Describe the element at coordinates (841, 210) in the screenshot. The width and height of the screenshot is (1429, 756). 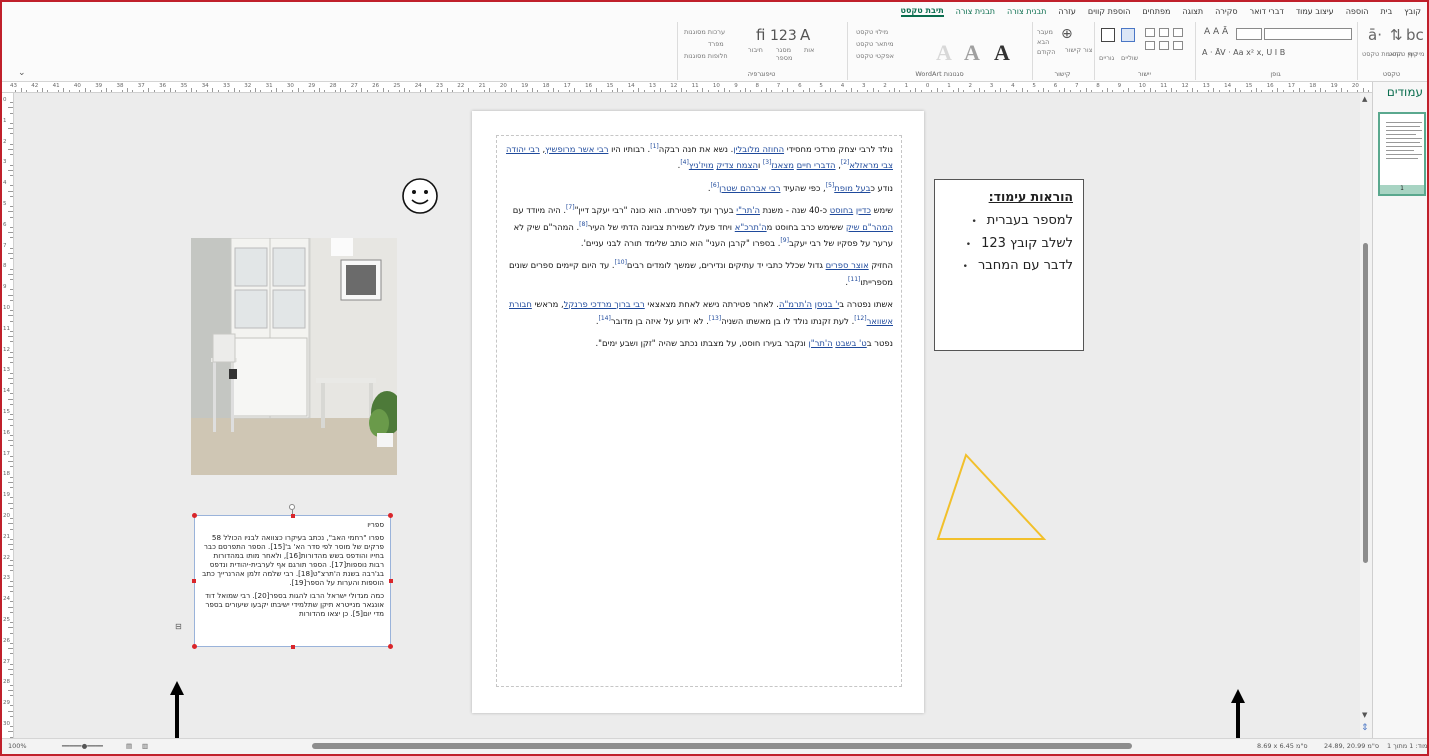
I see `link-chust: בחוסט` at that location.